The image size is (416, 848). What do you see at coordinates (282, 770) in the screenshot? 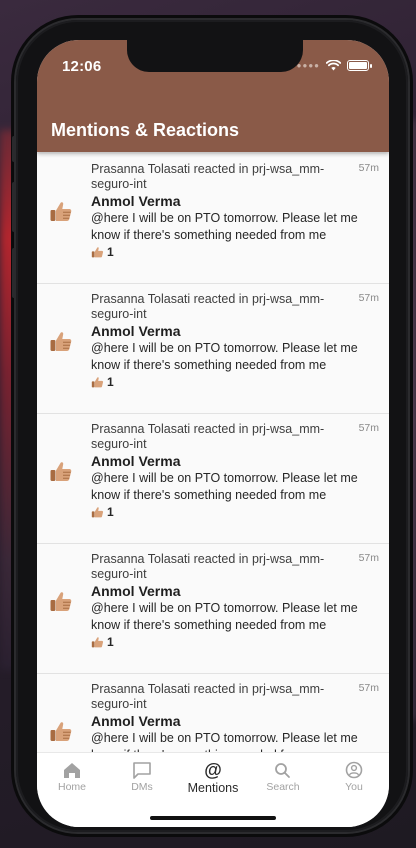
I see `search-icon` at bounding box center [282, 770].